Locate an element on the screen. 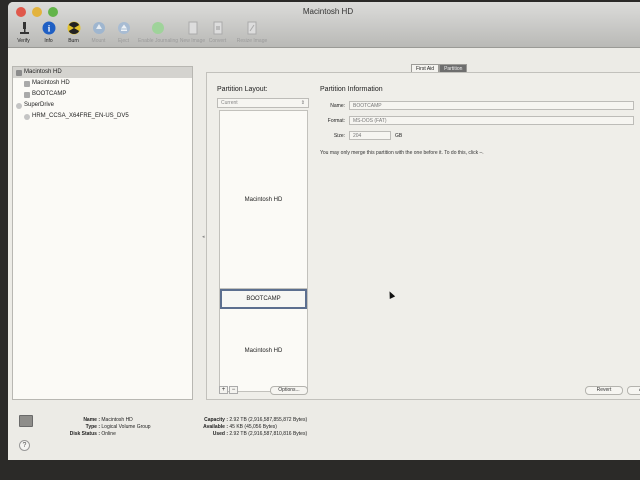  dvd-icon is located at coordinates (27, 116).